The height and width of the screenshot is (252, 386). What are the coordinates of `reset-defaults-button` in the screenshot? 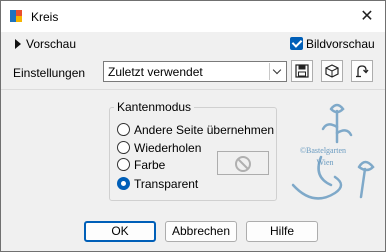 It's located at (362, 71).